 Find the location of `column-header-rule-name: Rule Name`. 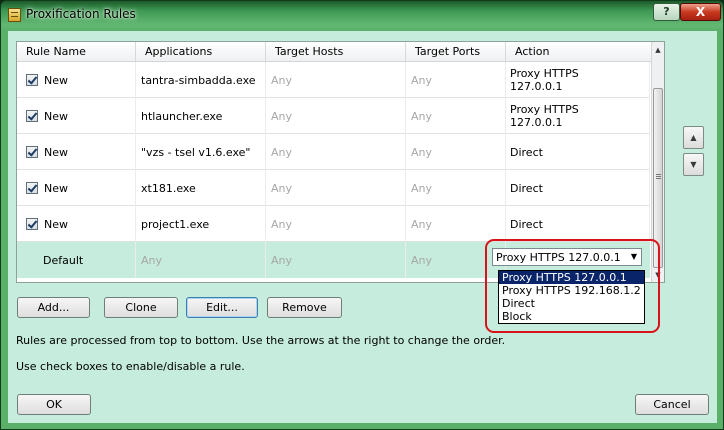

column-header-rule-name: Rule Name is located at coordinates (76, 51).